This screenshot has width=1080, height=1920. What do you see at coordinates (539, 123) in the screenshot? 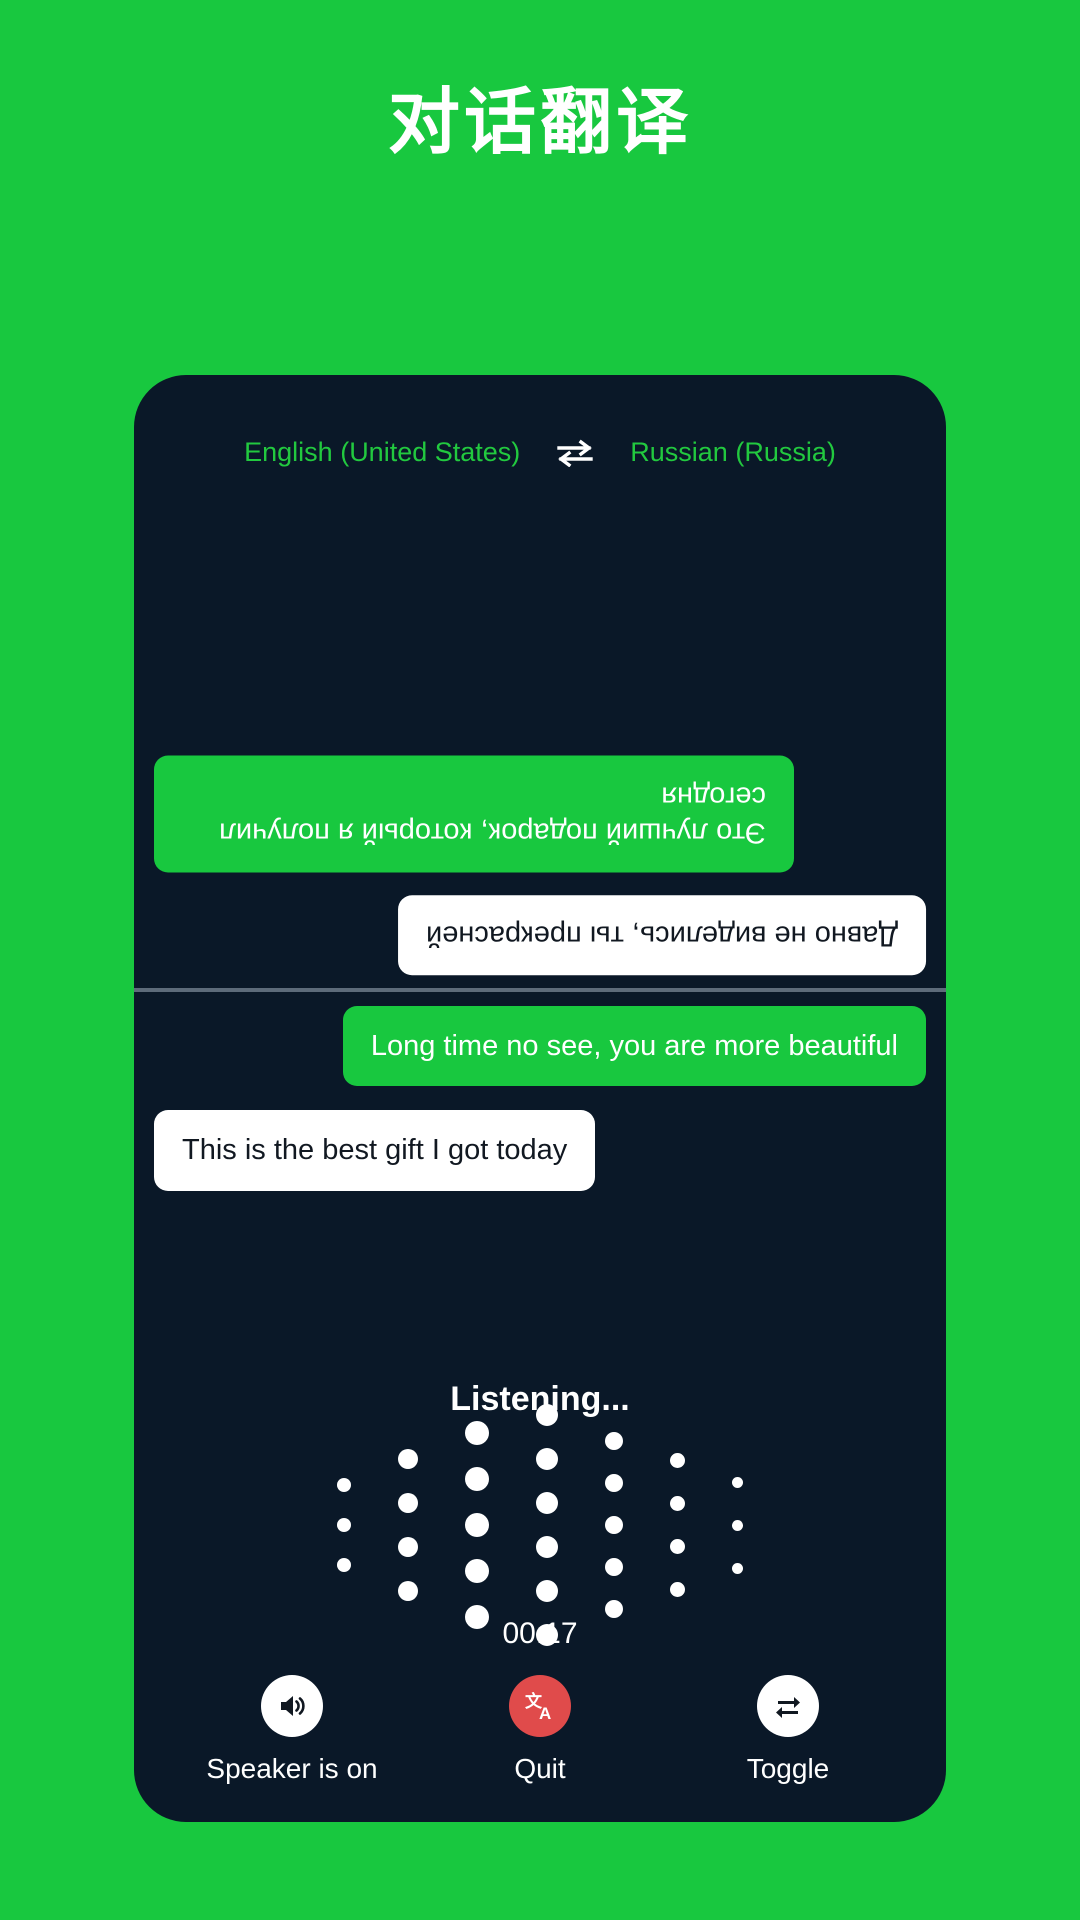
I see `page-title: 对话翻译` at bounding box center [539, 123].